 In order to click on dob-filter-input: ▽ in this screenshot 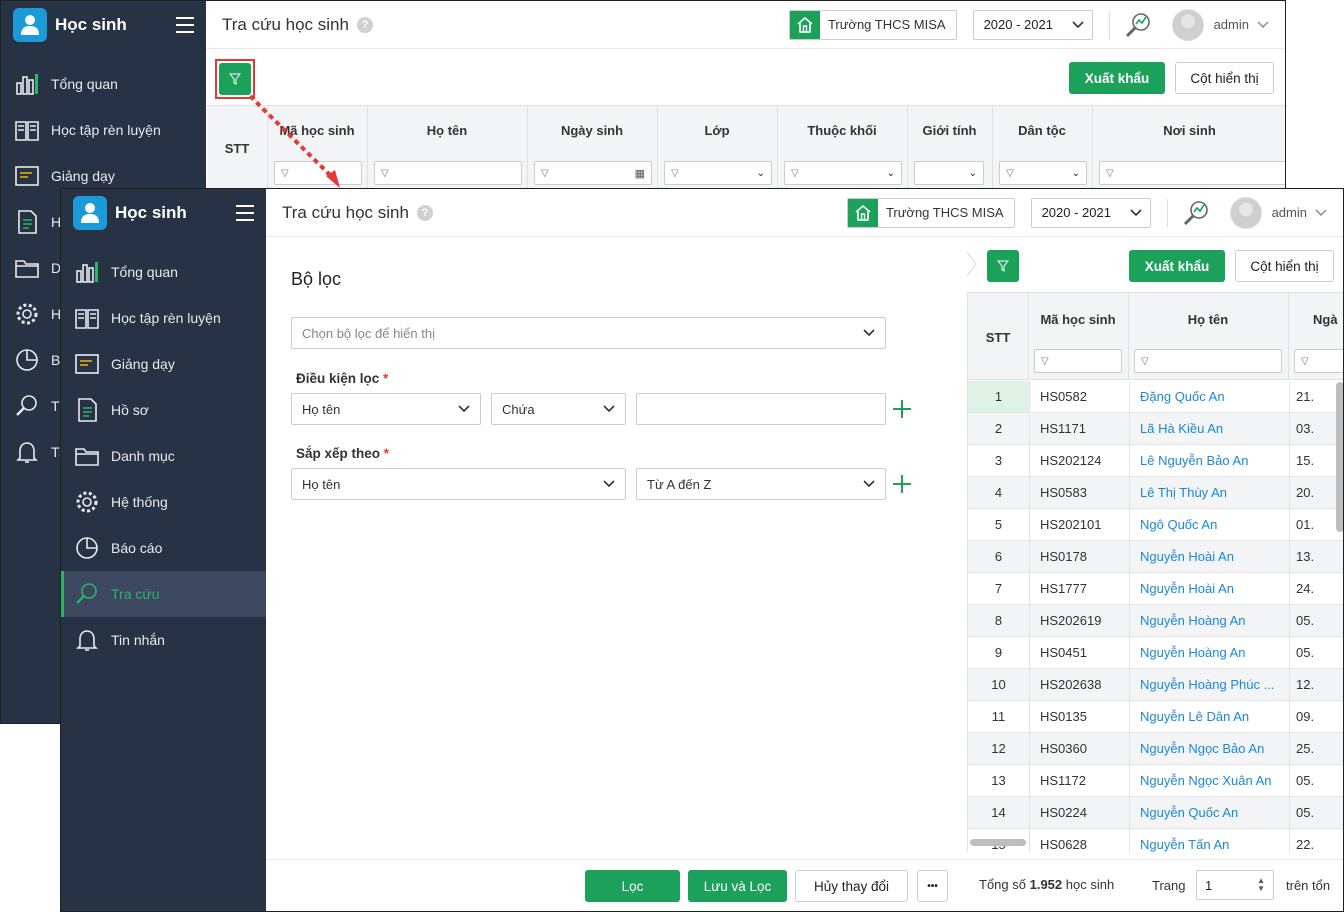, I will do `click(1318, 361)`.